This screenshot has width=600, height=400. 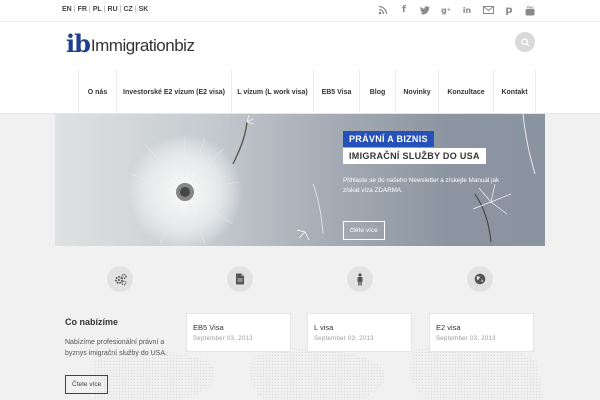 I want to click on gears-icon, so click(x=120, y=279).